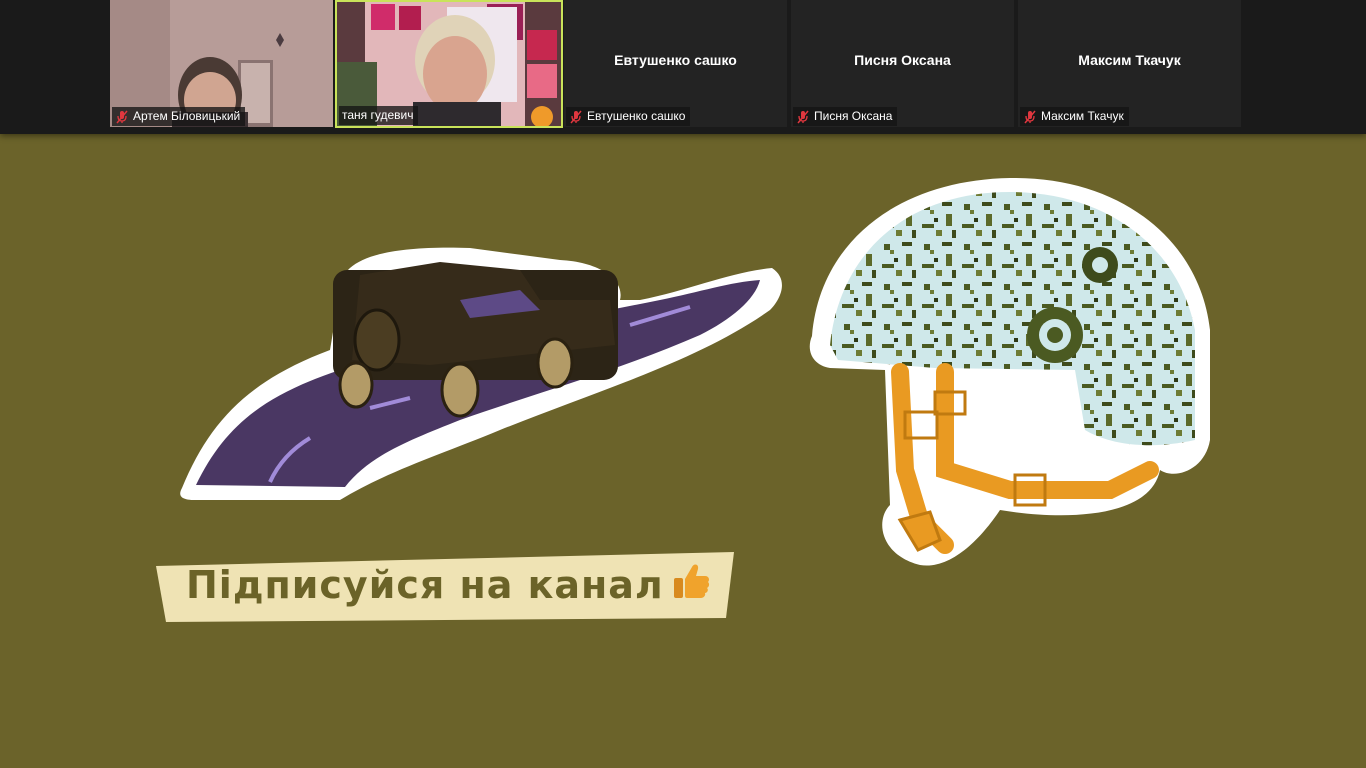  Describe the element at coordinates (692, 581) in the screenshot. I see `thumbs-up-icon` at that location.